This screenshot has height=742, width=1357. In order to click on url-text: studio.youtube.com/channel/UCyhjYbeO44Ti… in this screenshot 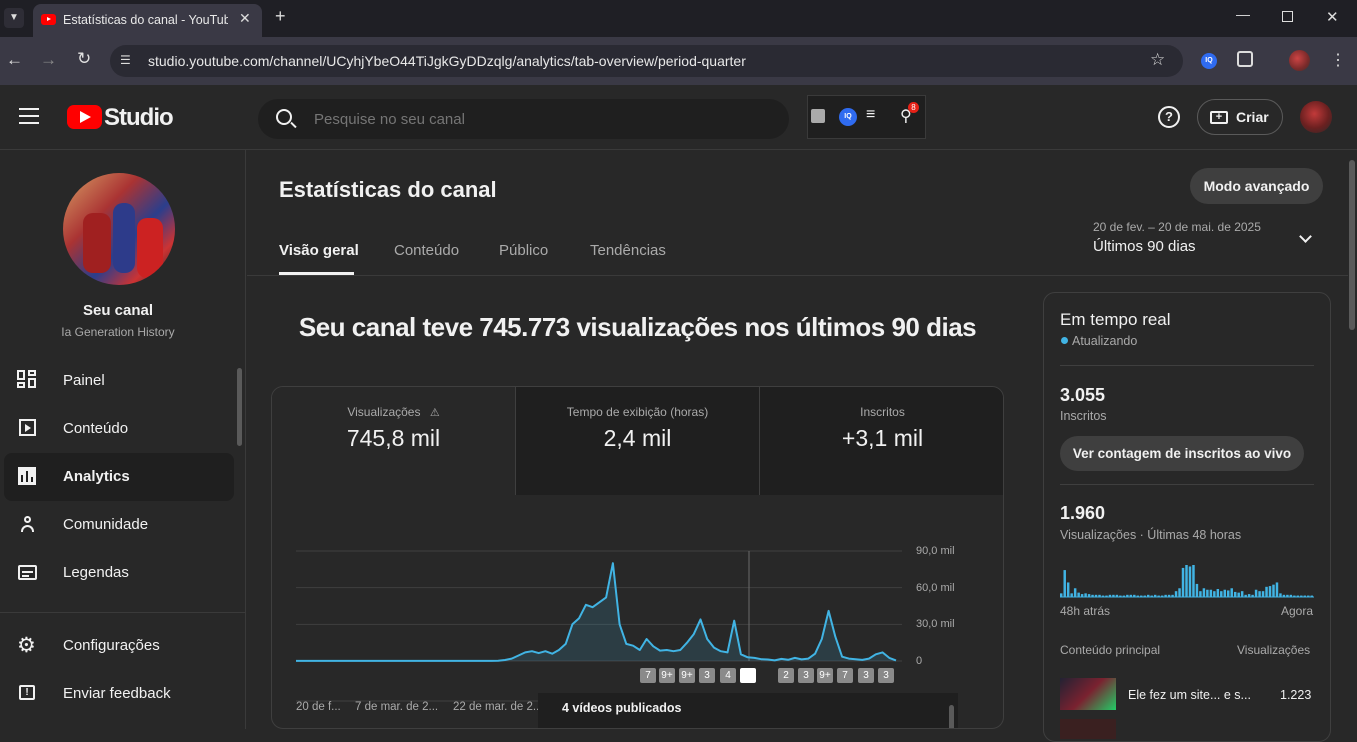, I will do `click(447, 61)`.